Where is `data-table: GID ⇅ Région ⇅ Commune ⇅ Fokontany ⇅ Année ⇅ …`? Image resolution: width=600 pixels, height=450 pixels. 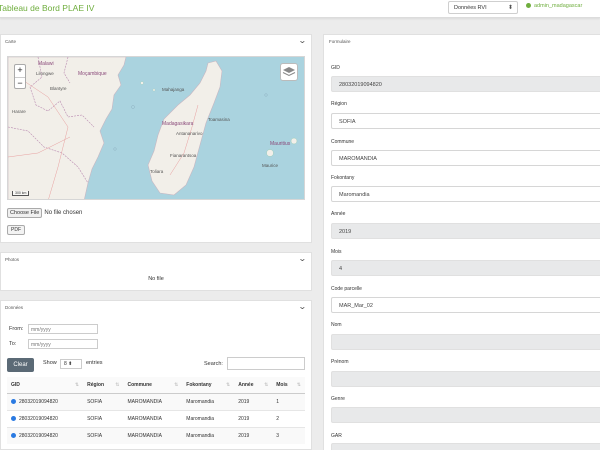
data-table: GID ⇅ Région ⇅ Commune ⇅ Fokontany ⇅ Année ⇅ … is located at coordinates (156, 410).